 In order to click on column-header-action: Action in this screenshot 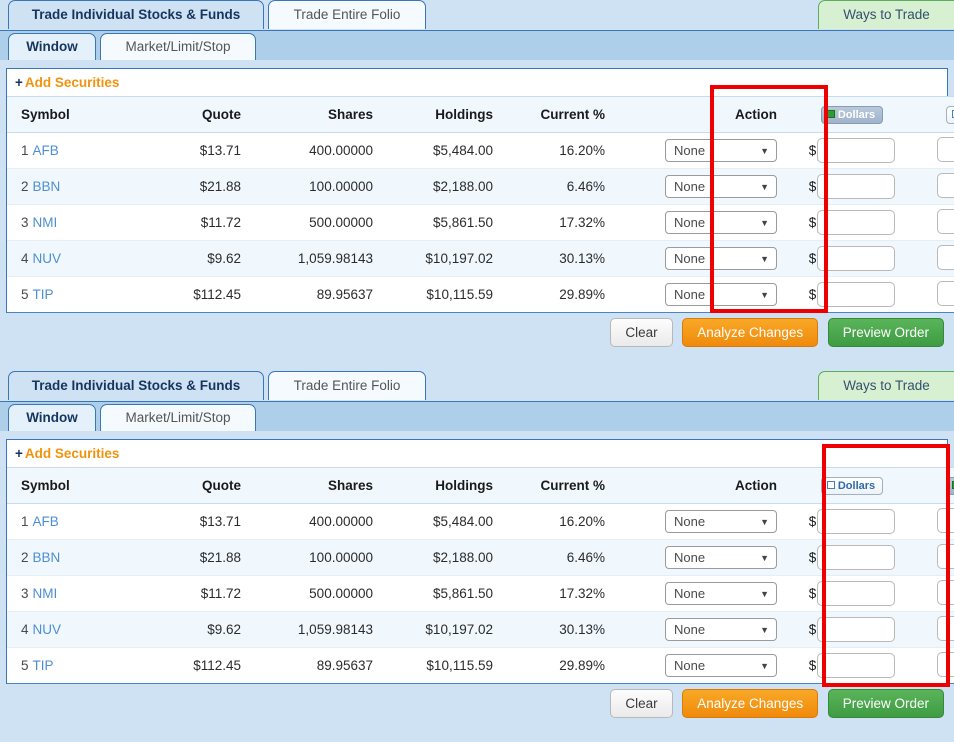, I will do `click(756, 114)`.